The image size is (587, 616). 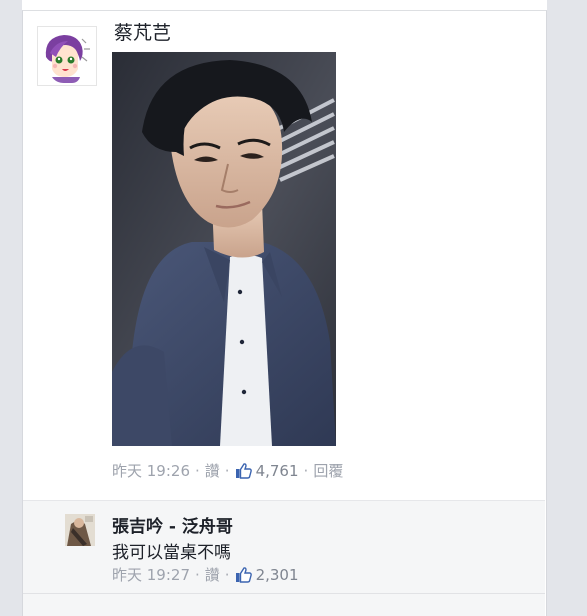 I want to click on post-meta: 昨天 19:26 · 讚 · 4,761 · 回覆, so click(x=227, y=470).